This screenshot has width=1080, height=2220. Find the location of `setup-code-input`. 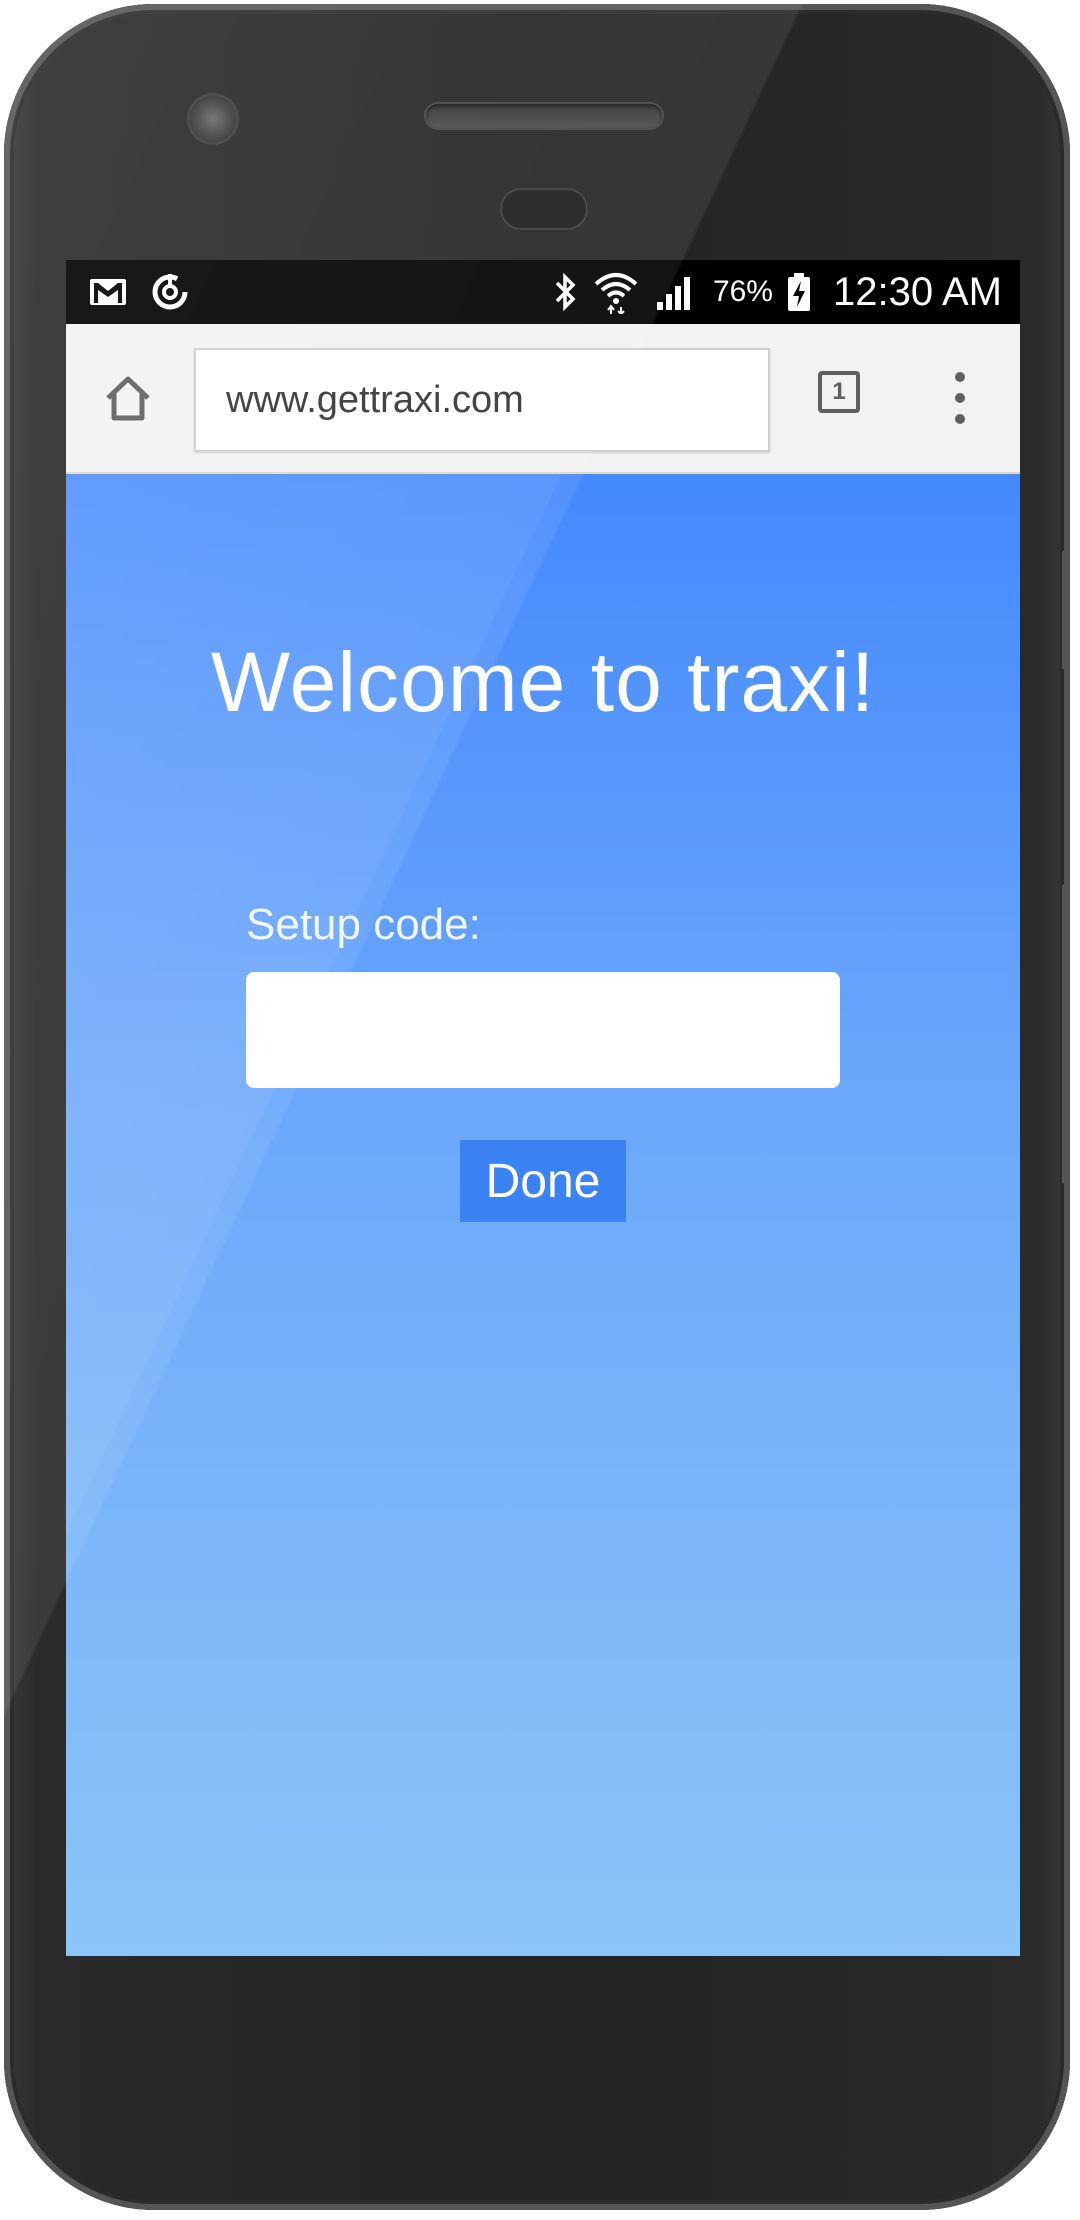

setup-code-input is located at coordinates (543, 1030).